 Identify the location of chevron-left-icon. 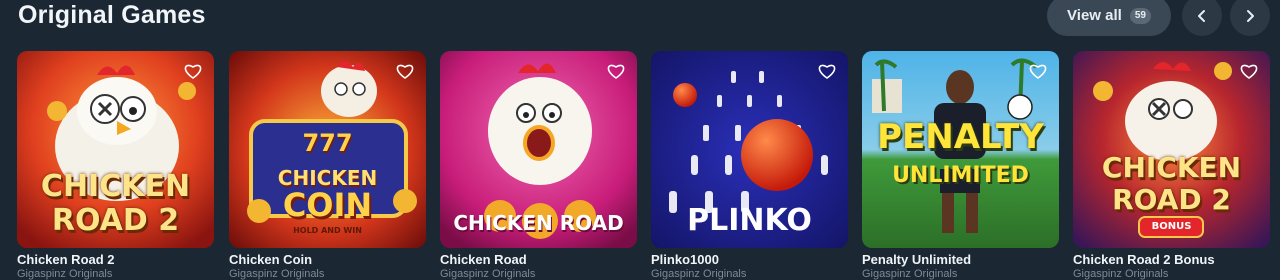
(1201, 15).